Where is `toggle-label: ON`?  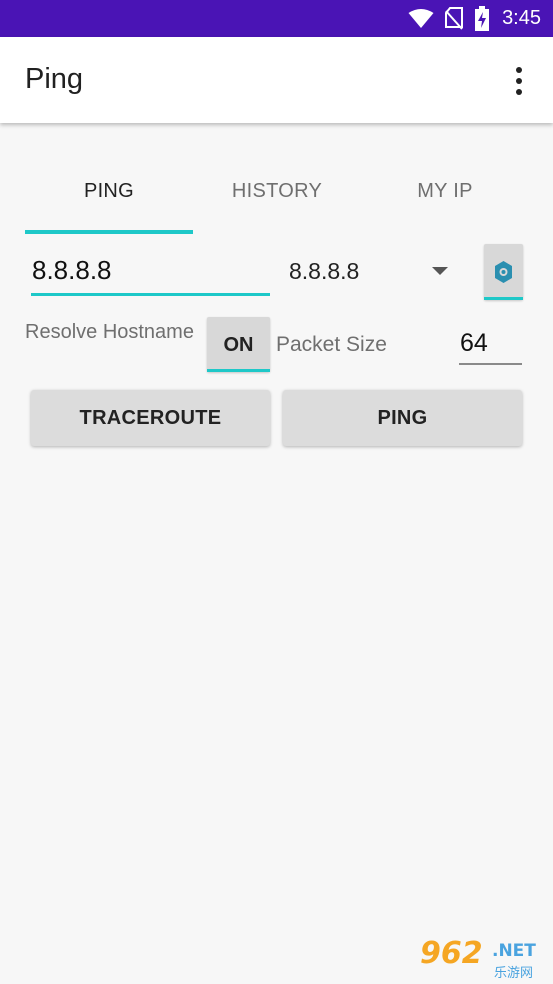
toggle-label: ON is located at coordinates (238, 345).